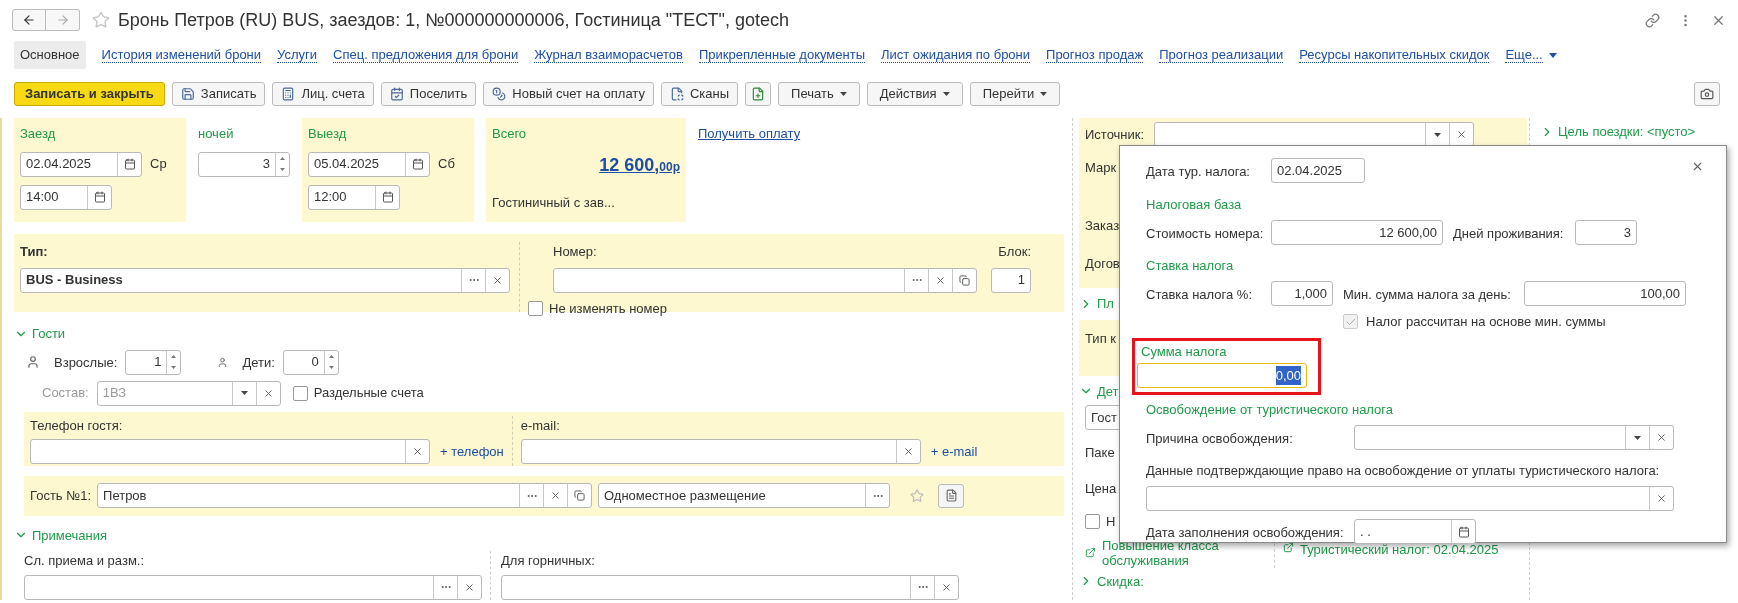  Describe the element at coordinates (1194, 204) in the screenshot. I see `section-title: Налоговая база` at that location.